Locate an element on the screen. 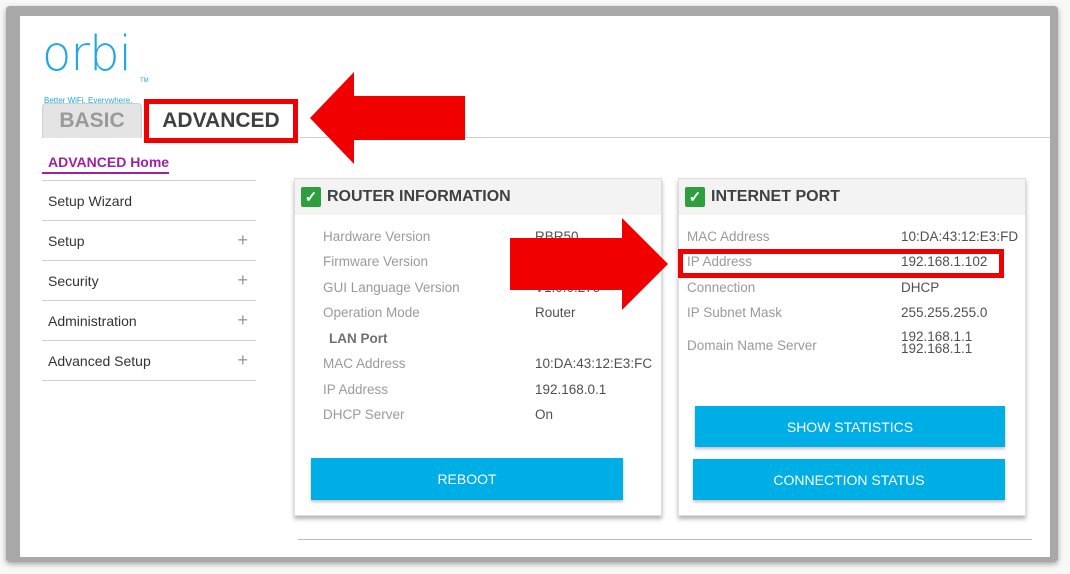 This screenshot has width=1070, height=574. right-arrow-annotation is located at coordinates (589, 264).